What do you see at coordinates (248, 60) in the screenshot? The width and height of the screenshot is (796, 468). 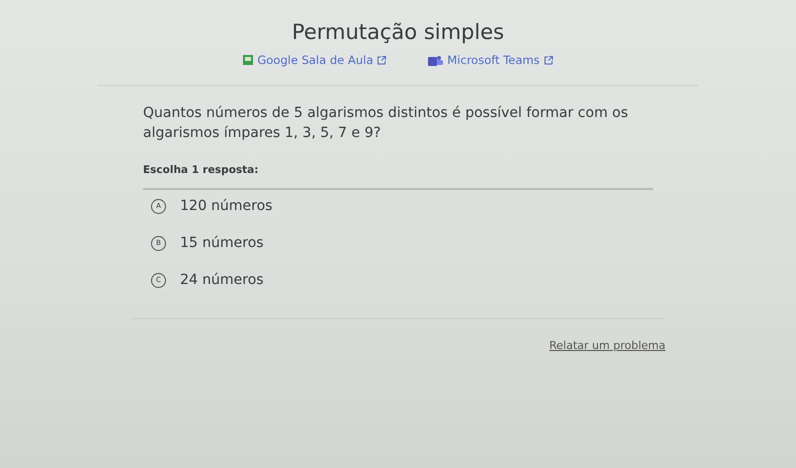 I see `classroom-icon` at bounding box center [248, 60].